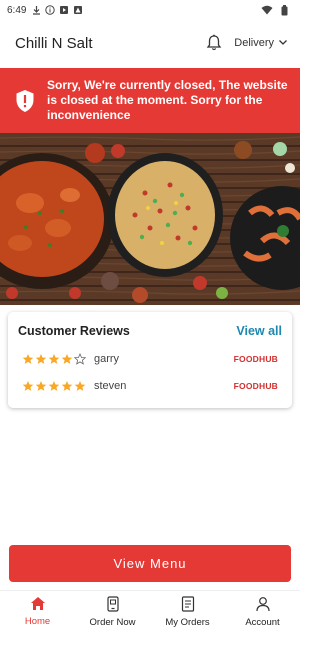 This screenshot has width=320, height=650. What do you see at coordinates (107, 358) in the screenshot?
I see `reviewer-name: garry` at bounding box center [107, 358].